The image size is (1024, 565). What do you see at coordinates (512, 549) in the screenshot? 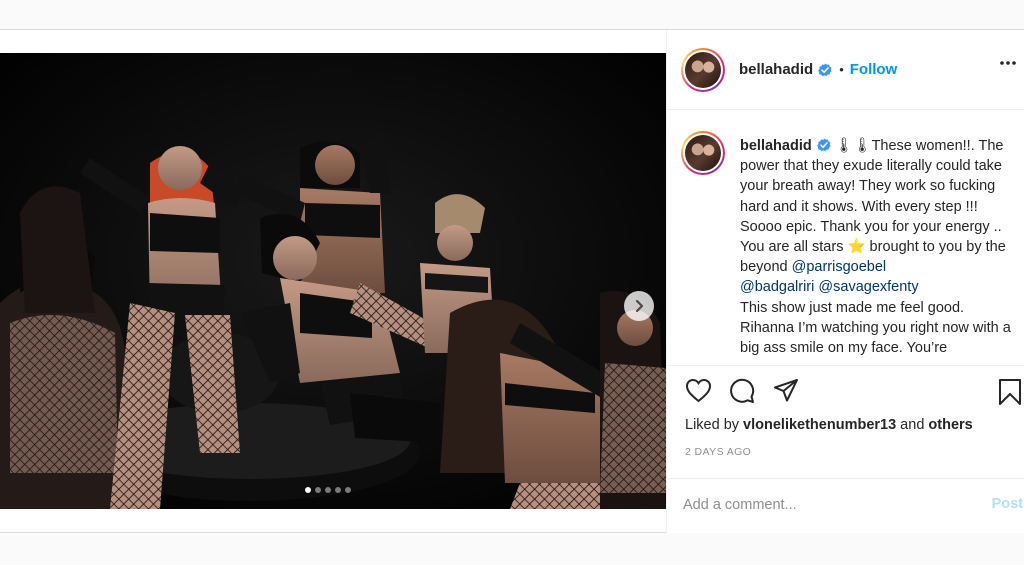
I see `page-background-bottom` at bounding box center [512, 549].